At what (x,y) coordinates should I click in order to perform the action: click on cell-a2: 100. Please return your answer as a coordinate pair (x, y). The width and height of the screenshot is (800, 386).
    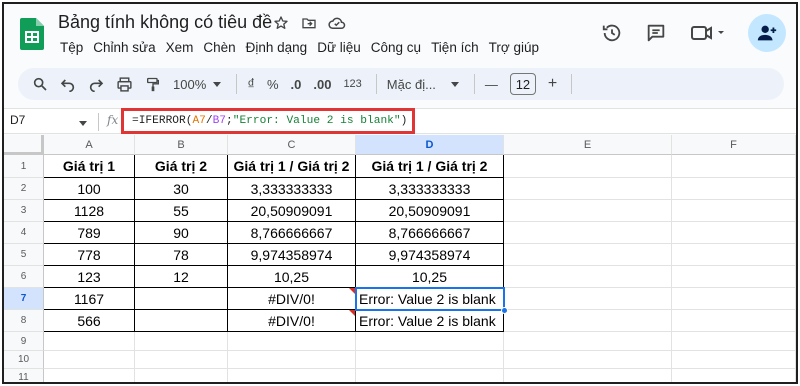
    Looking at the image, I should click on (89, 189).